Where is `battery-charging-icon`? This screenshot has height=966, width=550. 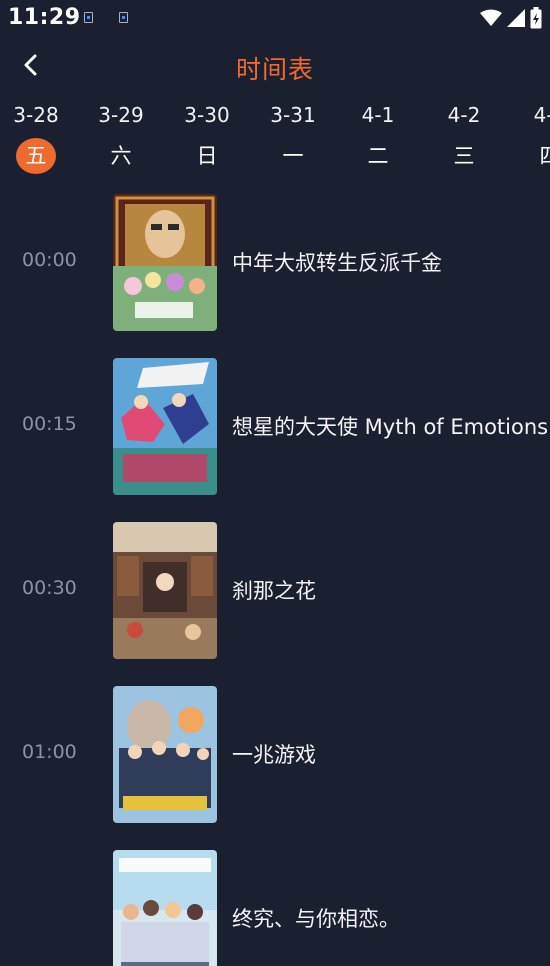 battery-charging-icon is located at coordinates (536, 18).